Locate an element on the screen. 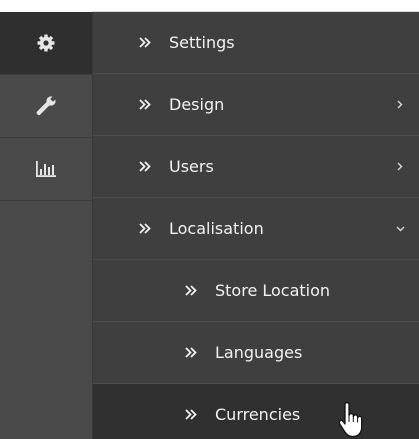  menu-item-design: Design is located at coordinates (256, 105).